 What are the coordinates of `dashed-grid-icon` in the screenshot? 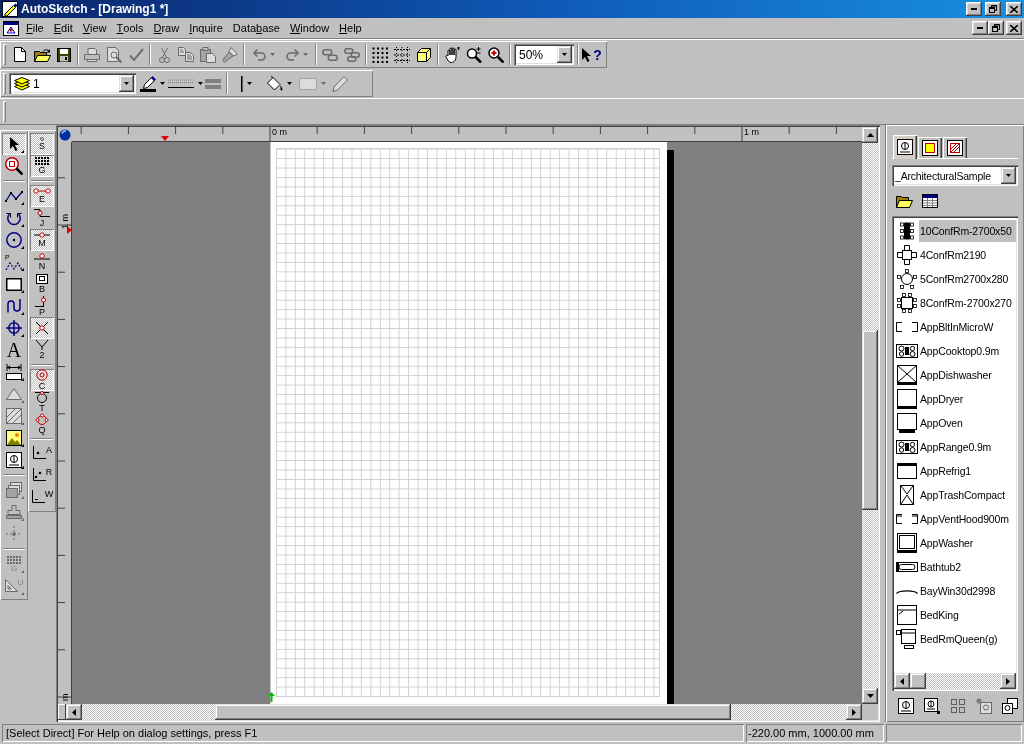 It's located at (402, 54).